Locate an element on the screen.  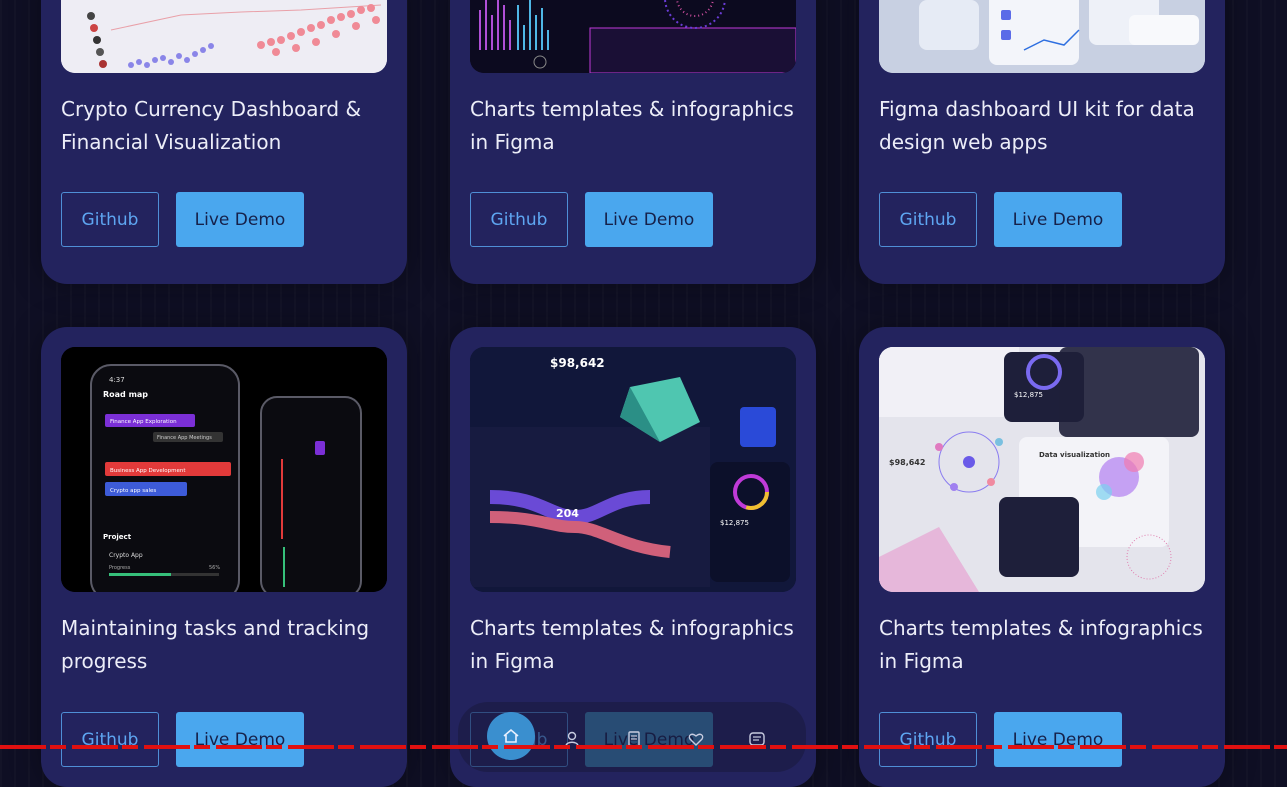
value-label-2: $98,642 is located at coordinates (907, 462).